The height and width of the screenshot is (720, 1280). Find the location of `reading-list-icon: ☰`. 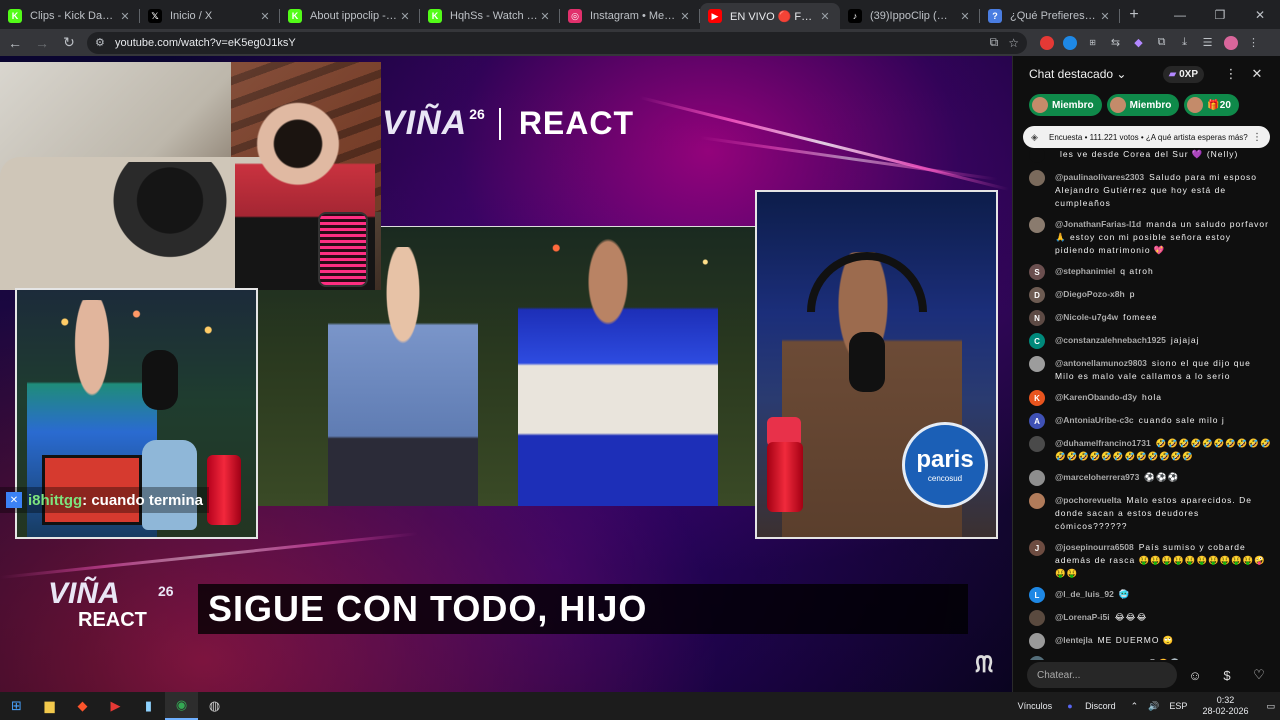

reading-list-icon: ☰ is located at coordinates (1207, 43).